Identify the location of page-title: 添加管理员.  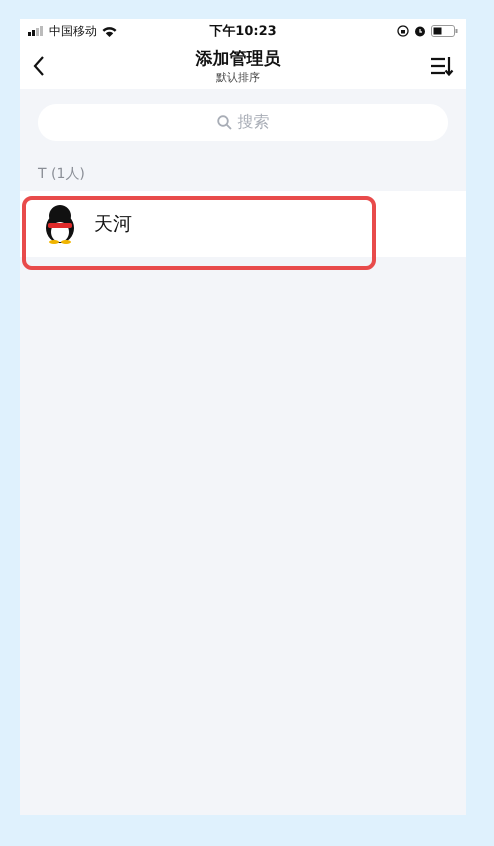
(238, 59).